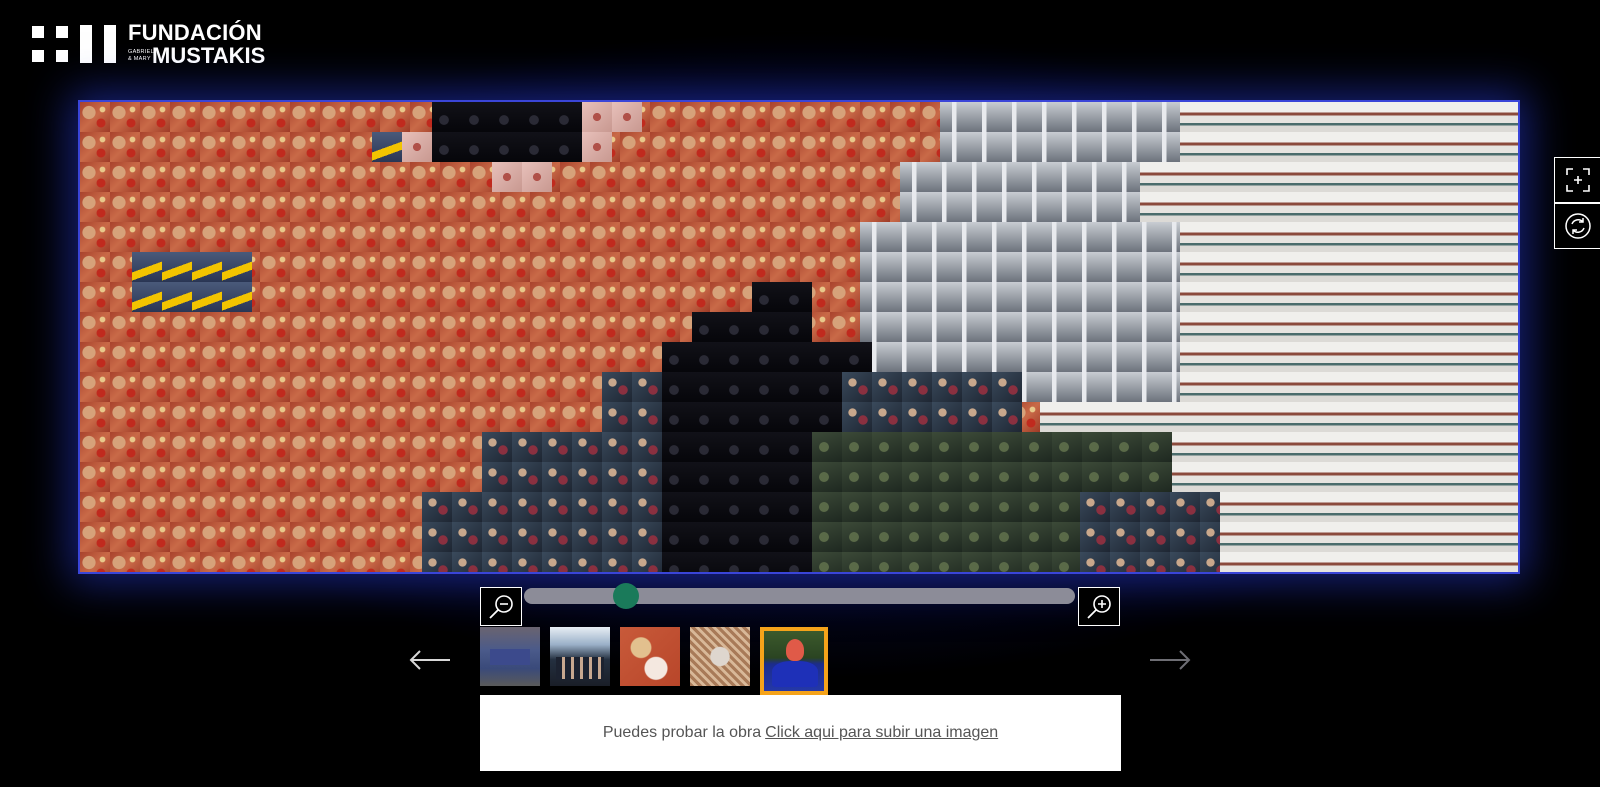 The height and width of the screenshot is (787, 1600). I want to click on fullscreen-button, so click(1577, 180).